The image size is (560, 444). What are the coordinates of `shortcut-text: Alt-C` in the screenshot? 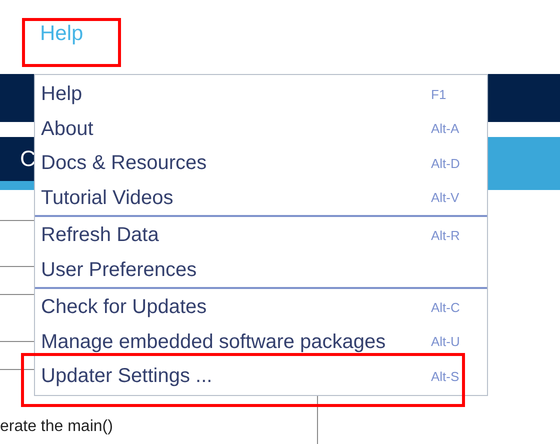 It's located at (446, 307).